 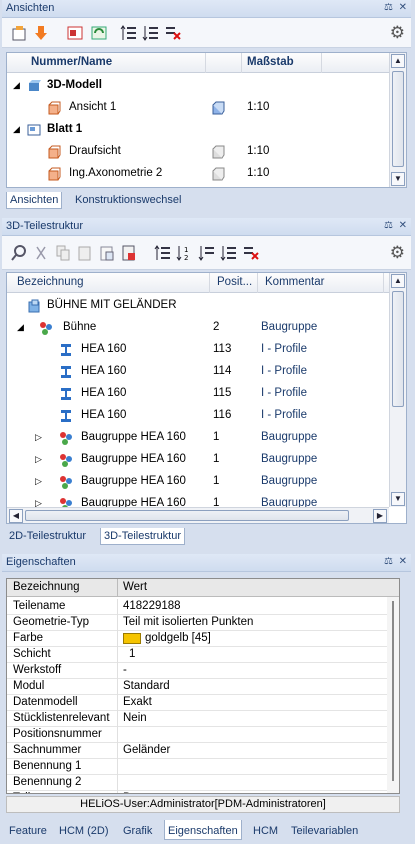 What do you see at coordinates (270, 62) in the screenshot?
I see `col-massstab: Maßstab` at bounding box center [270, 62].